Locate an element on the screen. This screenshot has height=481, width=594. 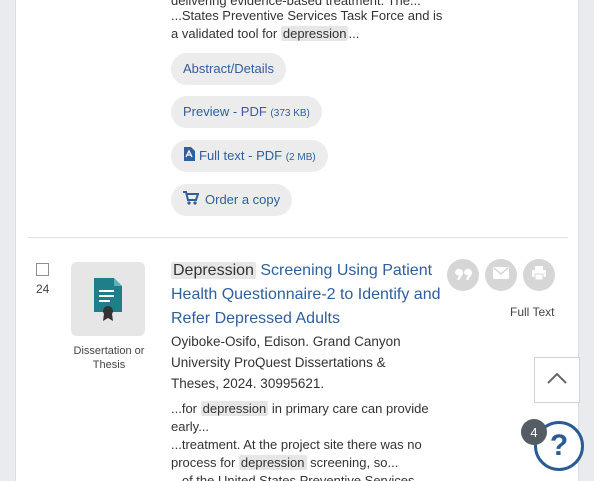
email-button is located at coordinates (501, 275).